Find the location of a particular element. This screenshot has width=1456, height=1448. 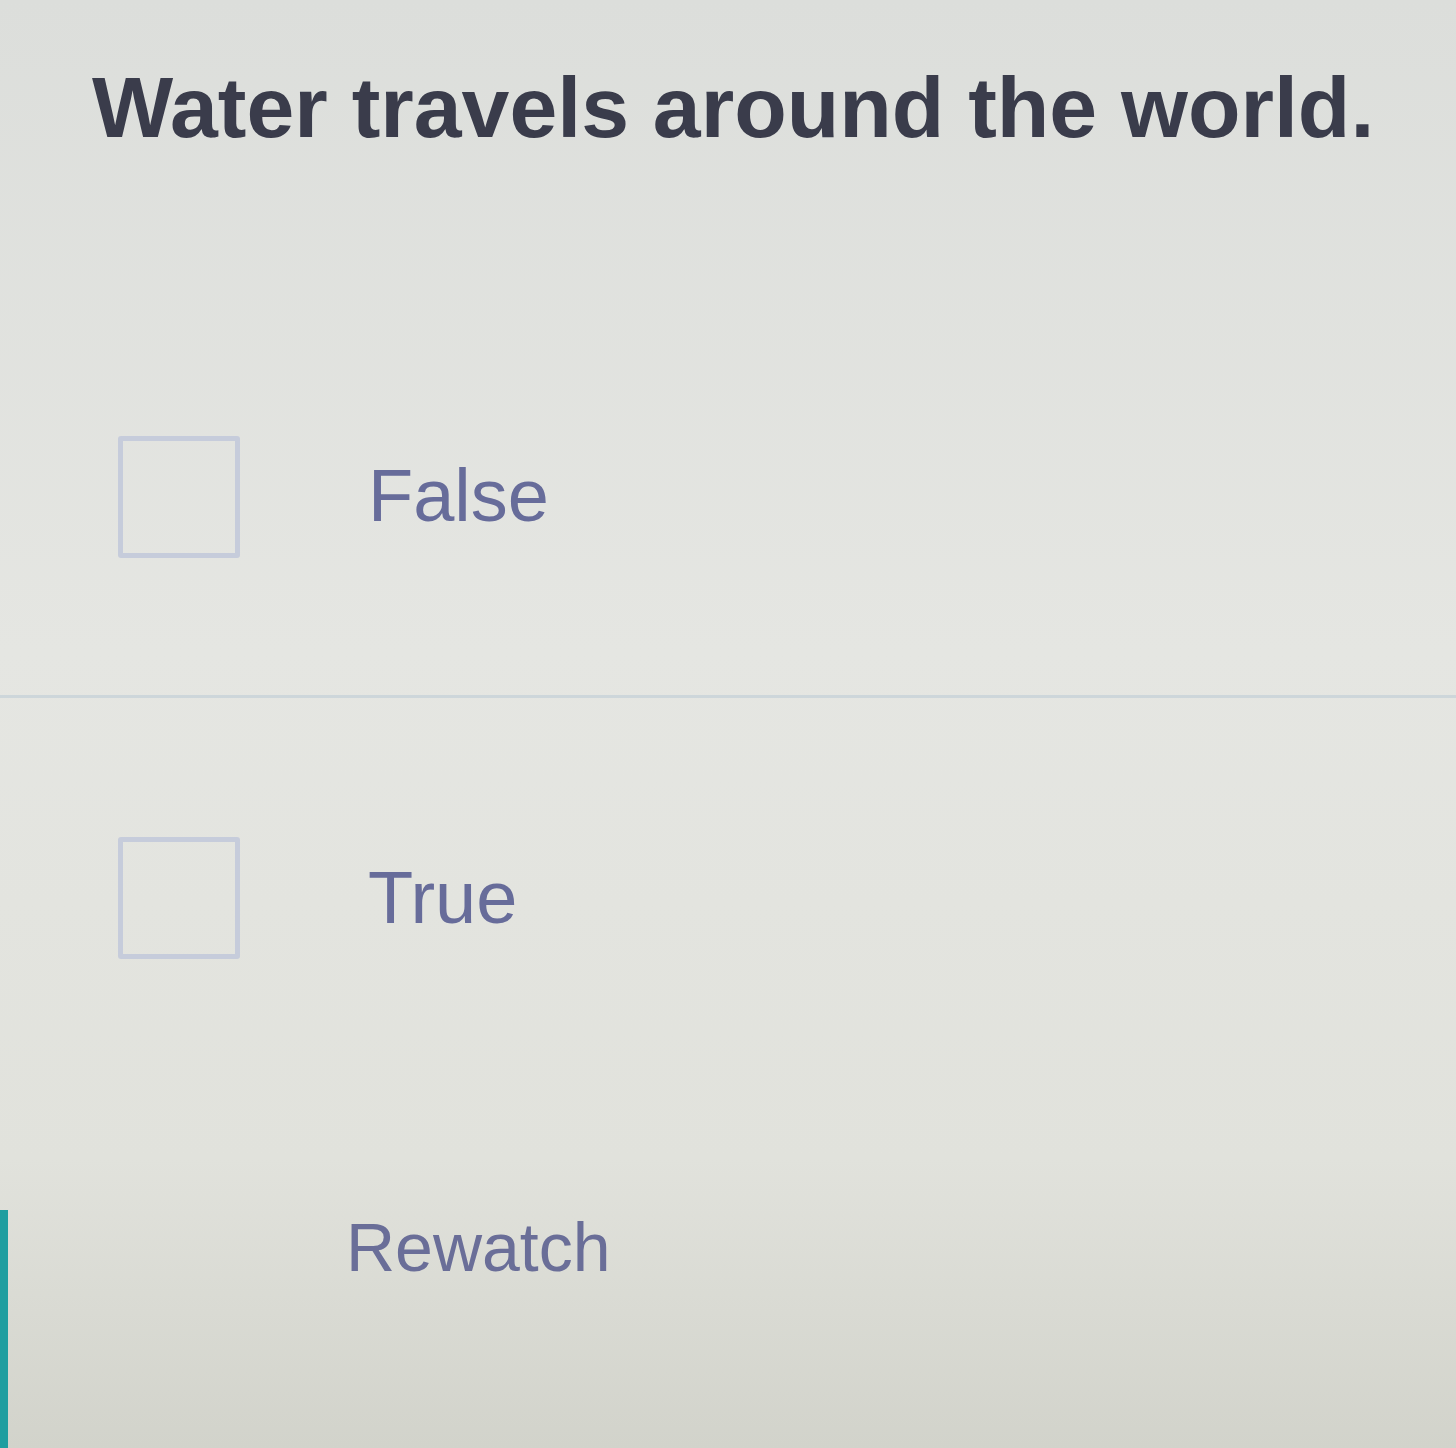

option-label: False is located at coordinates (458, 496).